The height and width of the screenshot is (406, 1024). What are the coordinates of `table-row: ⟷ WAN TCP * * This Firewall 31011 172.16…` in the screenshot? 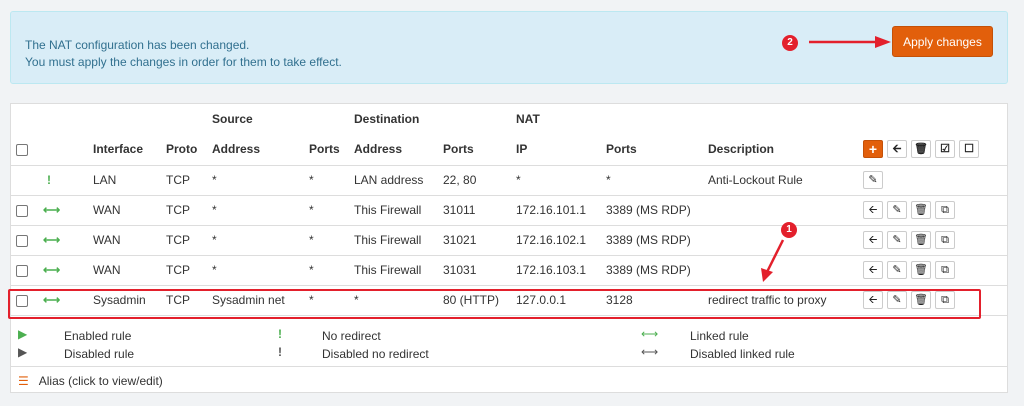 It's located at (509, 210).